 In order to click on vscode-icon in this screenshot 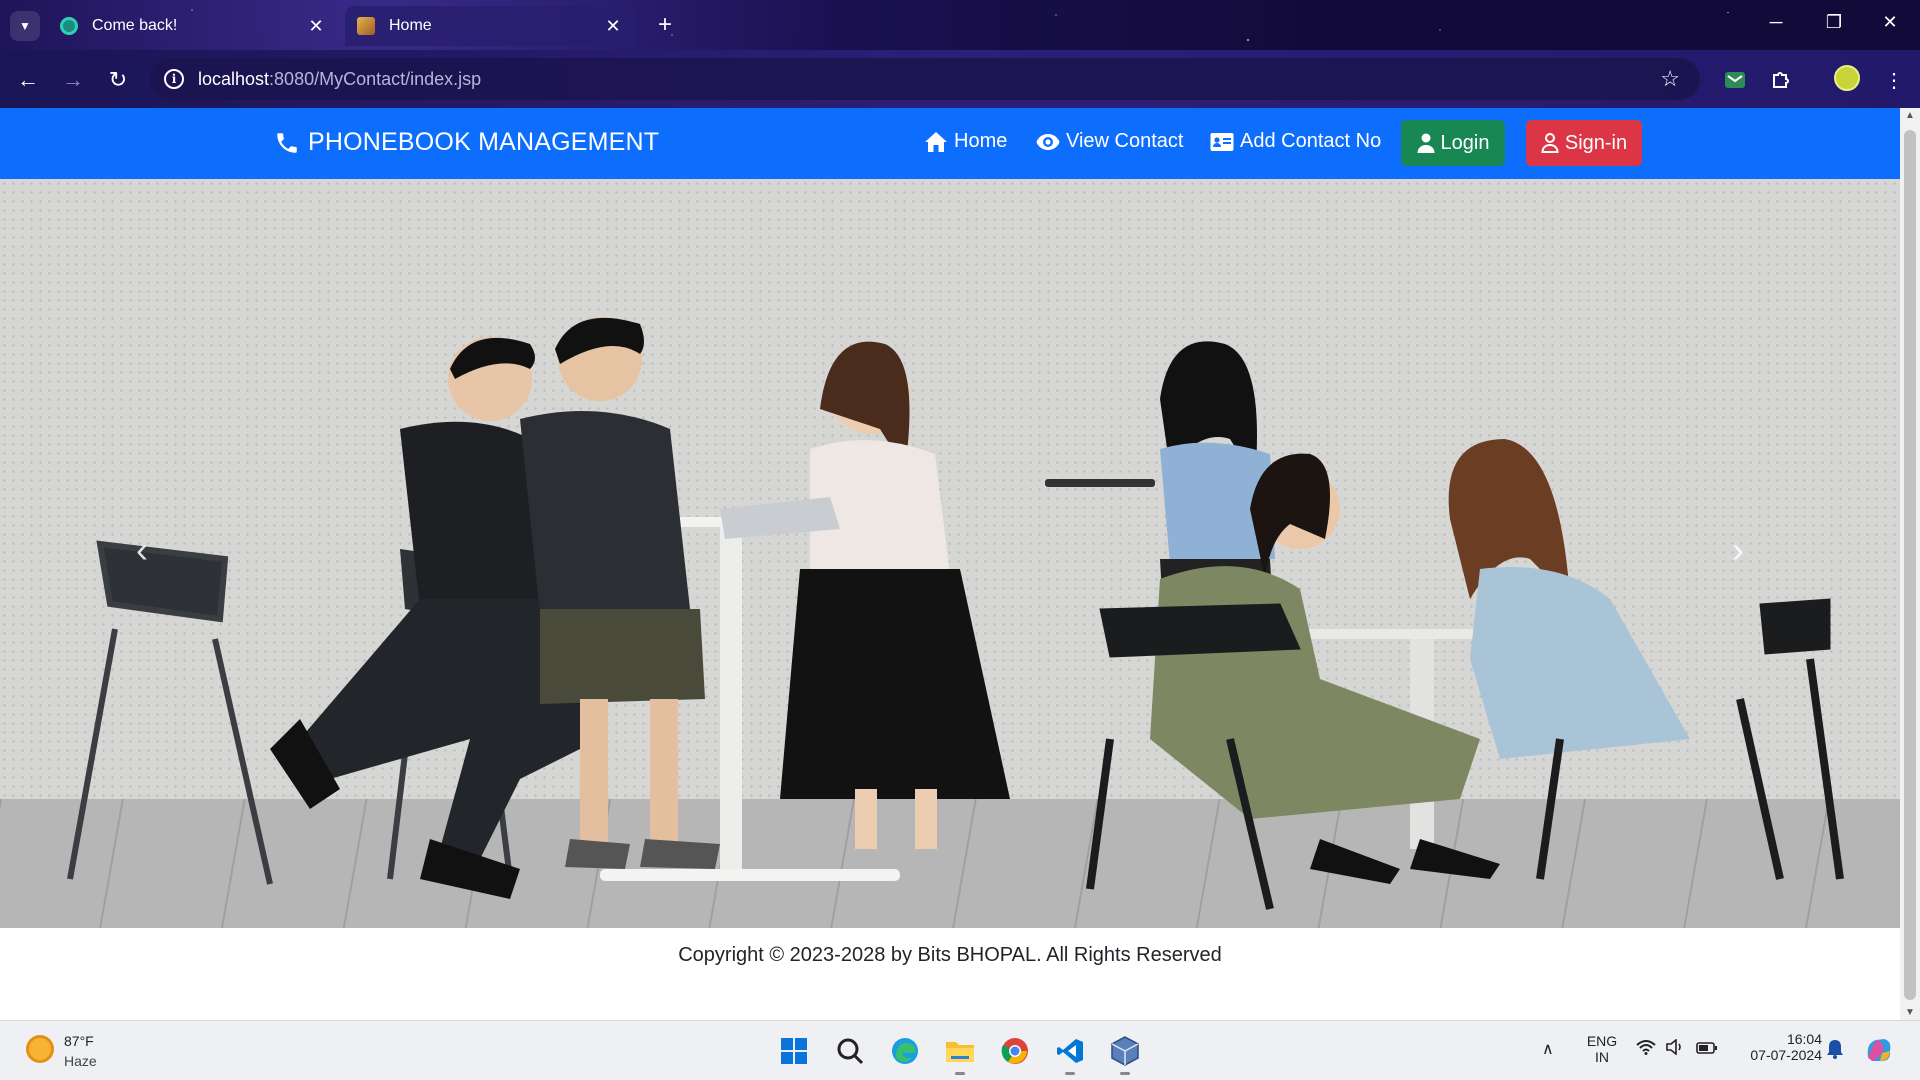, I will do `click(1070, 1054)`.